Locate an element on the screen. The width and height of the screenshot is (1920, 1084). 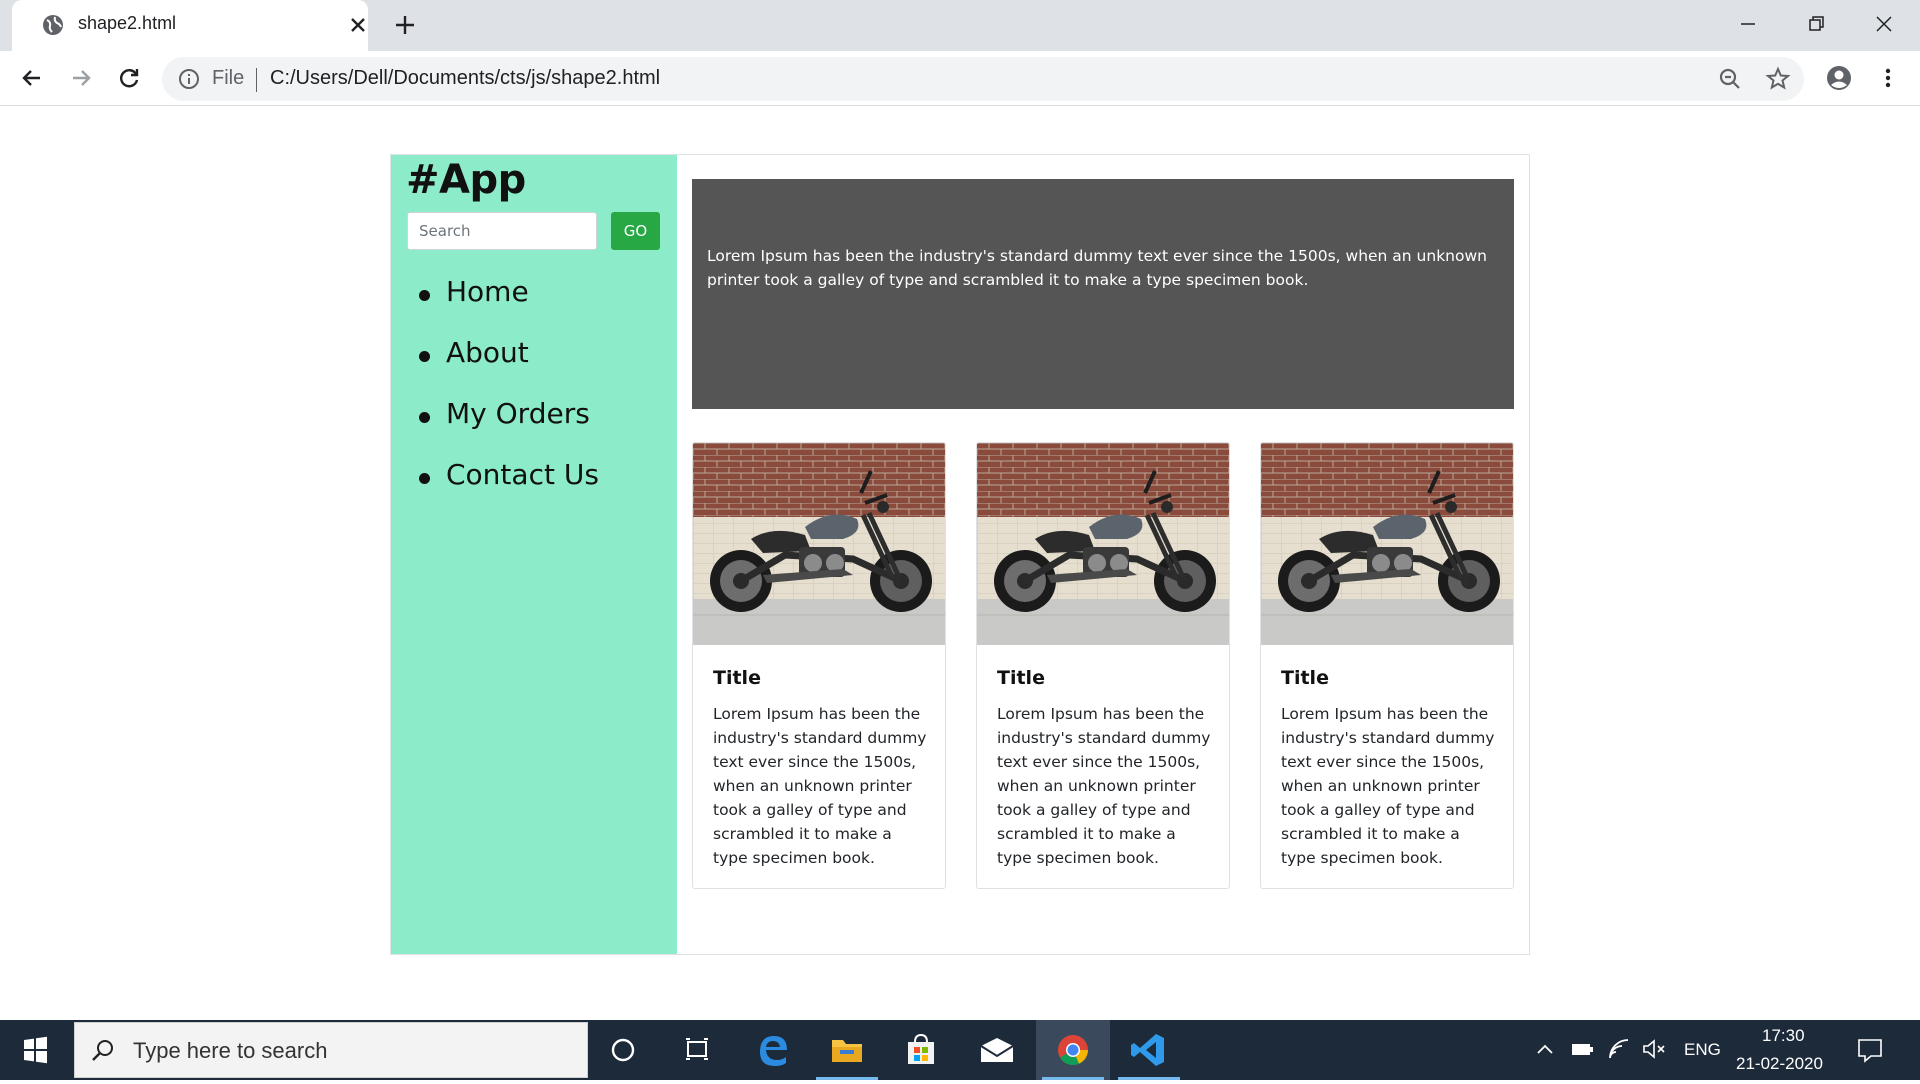
url-scheme-label: File is located at coordinates (228, 78).